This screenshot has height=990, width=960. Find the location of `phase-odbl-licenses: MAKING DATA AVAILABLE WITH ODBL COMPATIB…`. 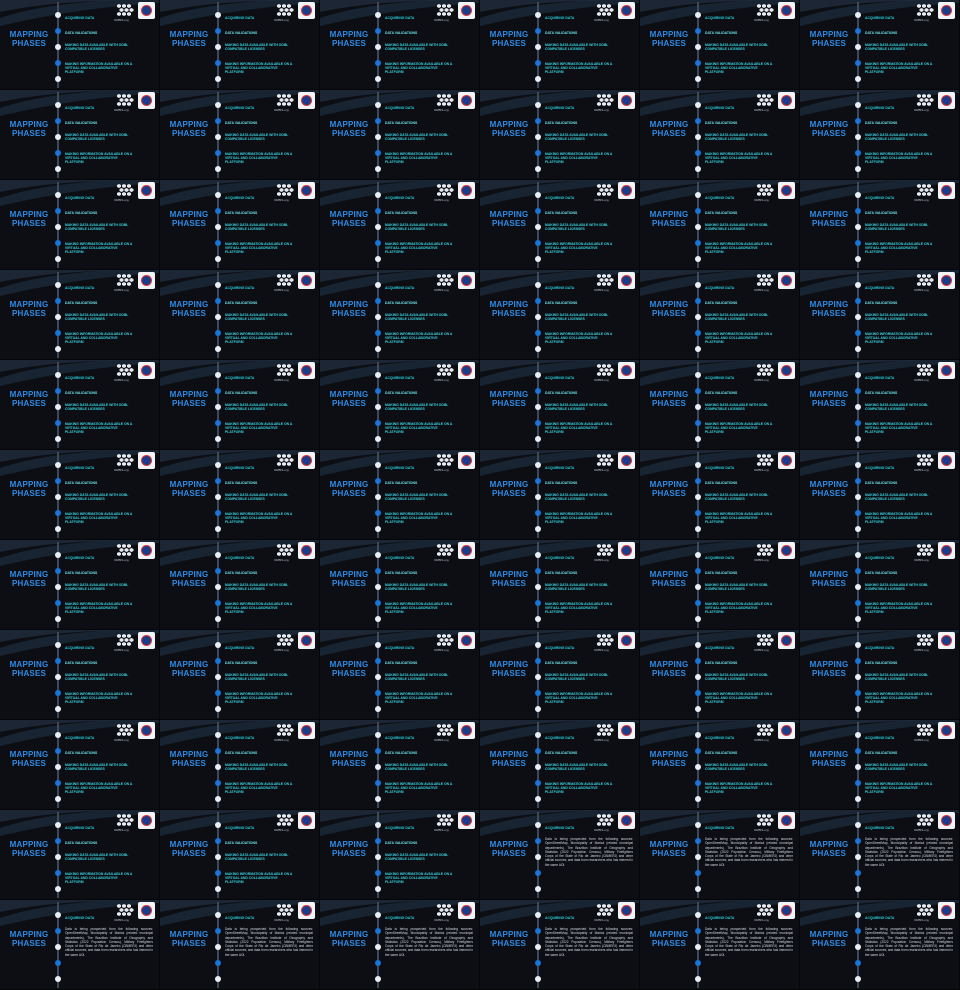

phase-odbl-licenses: MAKING DATA AVAILABLE WITH ODBL COMPATIB… is located at coordinates (97, 767).